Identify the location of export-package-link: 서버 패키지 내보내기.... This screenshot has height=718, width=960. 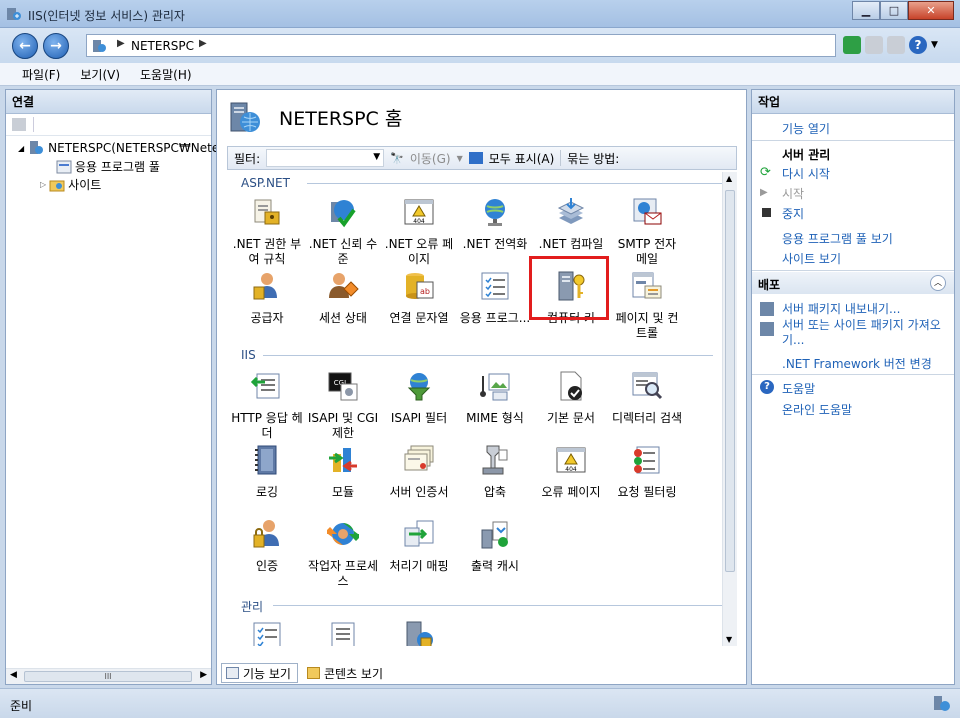
(841, 308).